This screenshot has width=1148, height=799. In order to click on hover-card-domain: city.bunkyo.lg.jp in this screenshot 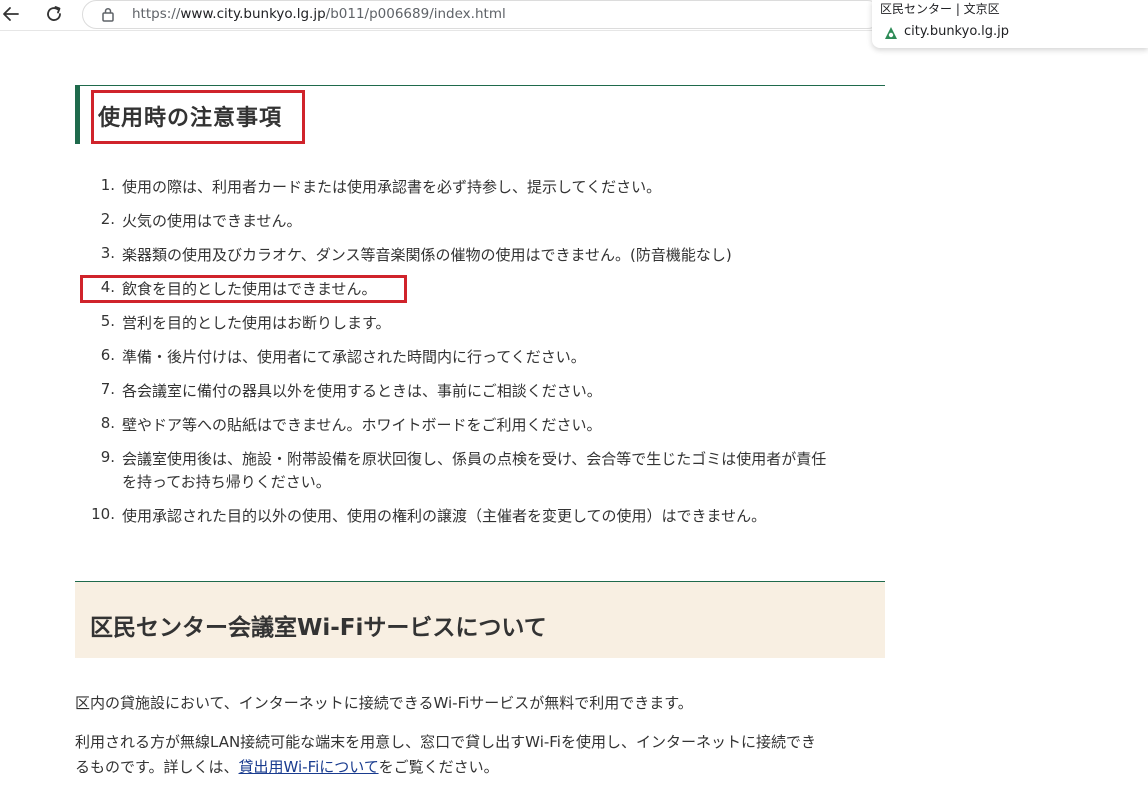, I will do `click(957, 31)`.